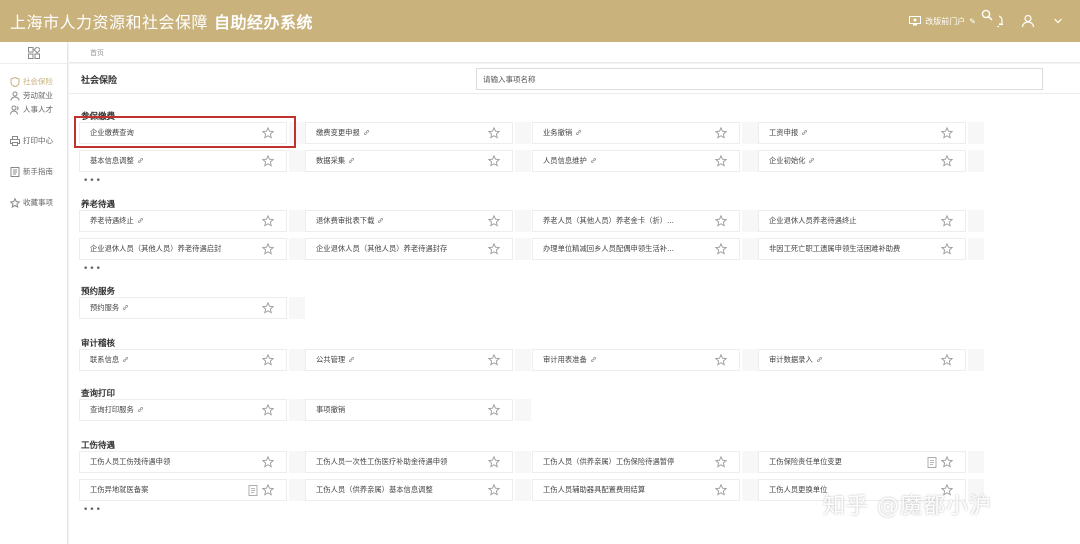 This screenshot has height=544, width=1080. I want to click on sidebar-item-4: 新手指南, so click(33, 171).